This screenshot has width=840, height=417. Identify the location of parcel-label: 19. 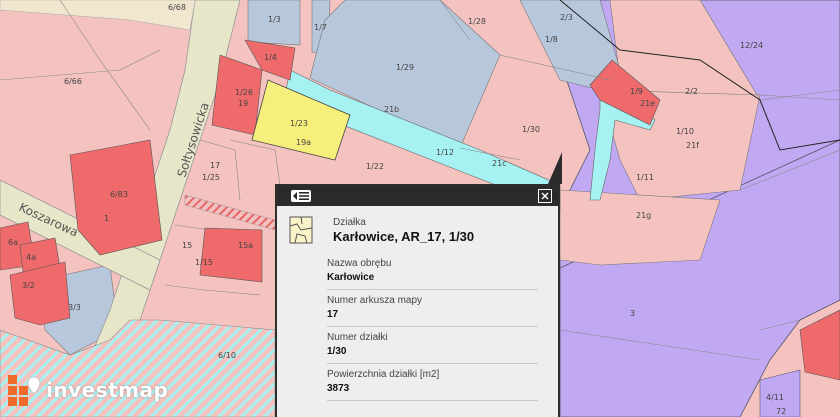
(243, 103).